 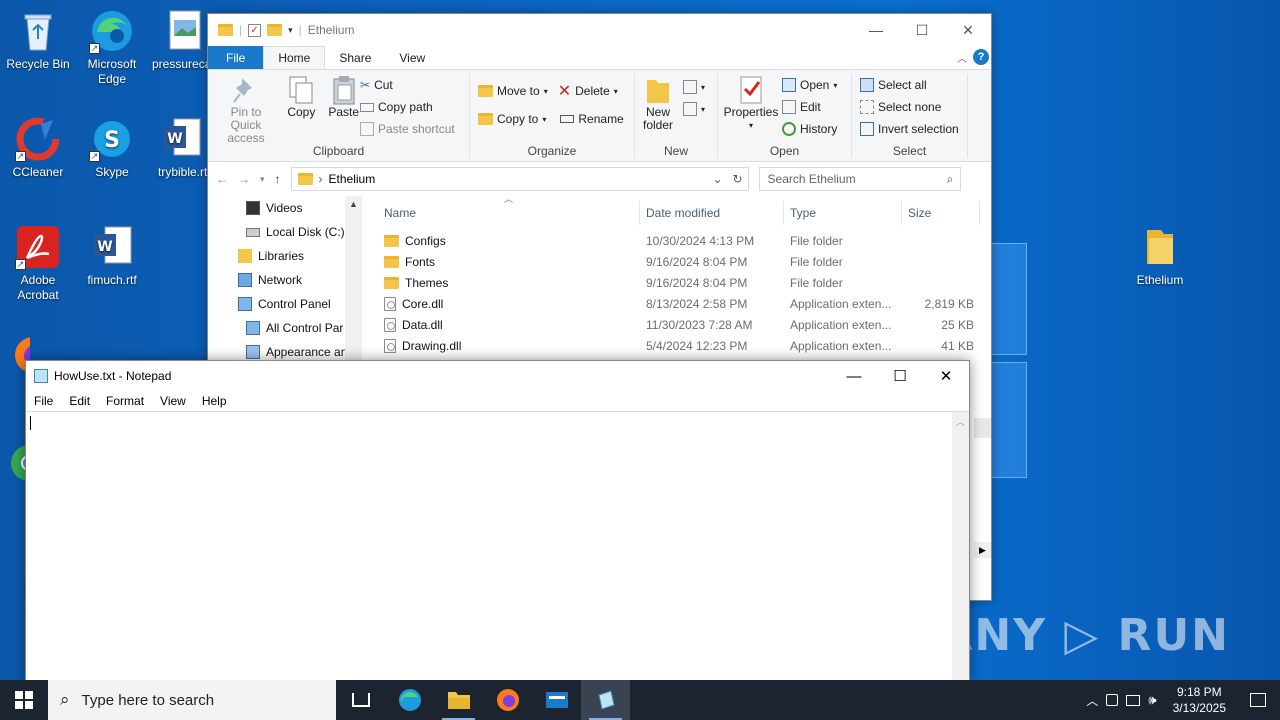 What do you see at coordinates (684, 240) in the screenshot?
I see `file-row: Configs 10/30/2024 4:13 PM File folder` at bounding box center [684, 240].